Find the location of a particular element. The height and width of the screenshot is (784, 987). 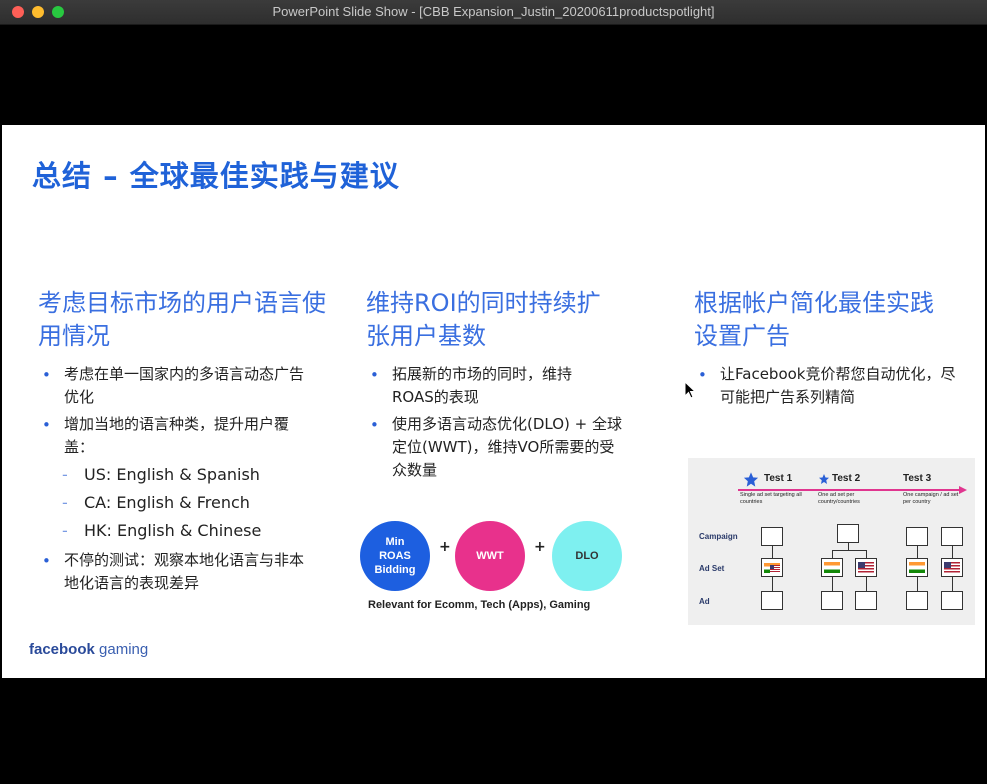

logo-suffix: gaming is located at coordinates (124, 649).